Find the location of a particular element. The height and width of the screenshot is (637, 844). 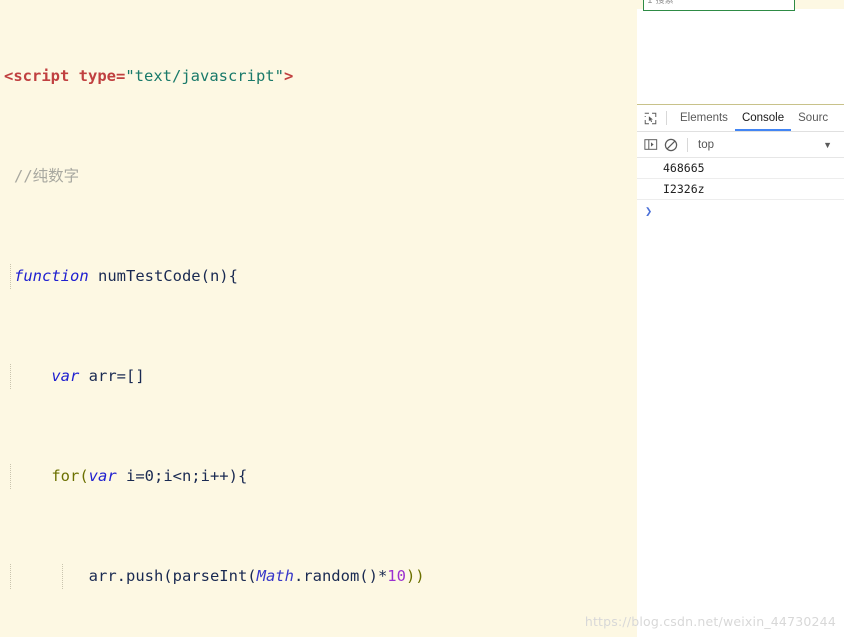

script-tag-close: > is located at coordinates (288, 76).